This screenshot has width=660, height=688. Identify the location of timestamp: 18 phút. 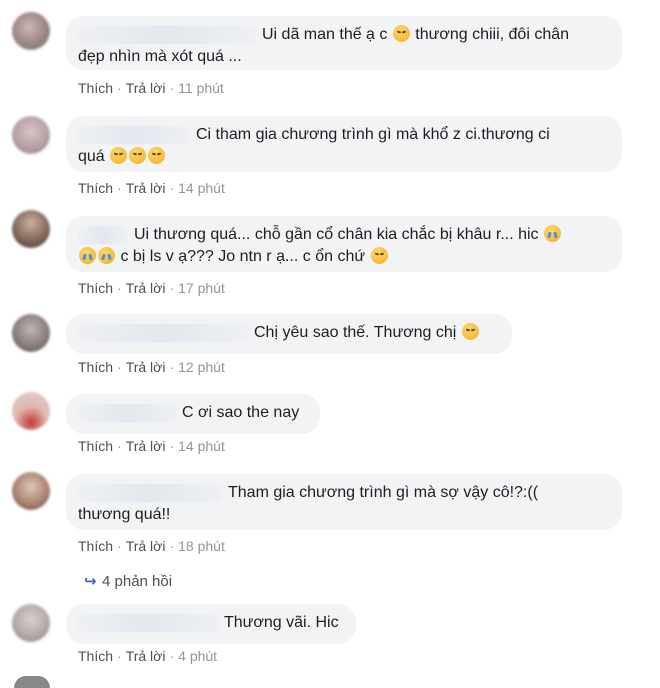
(201, 546).